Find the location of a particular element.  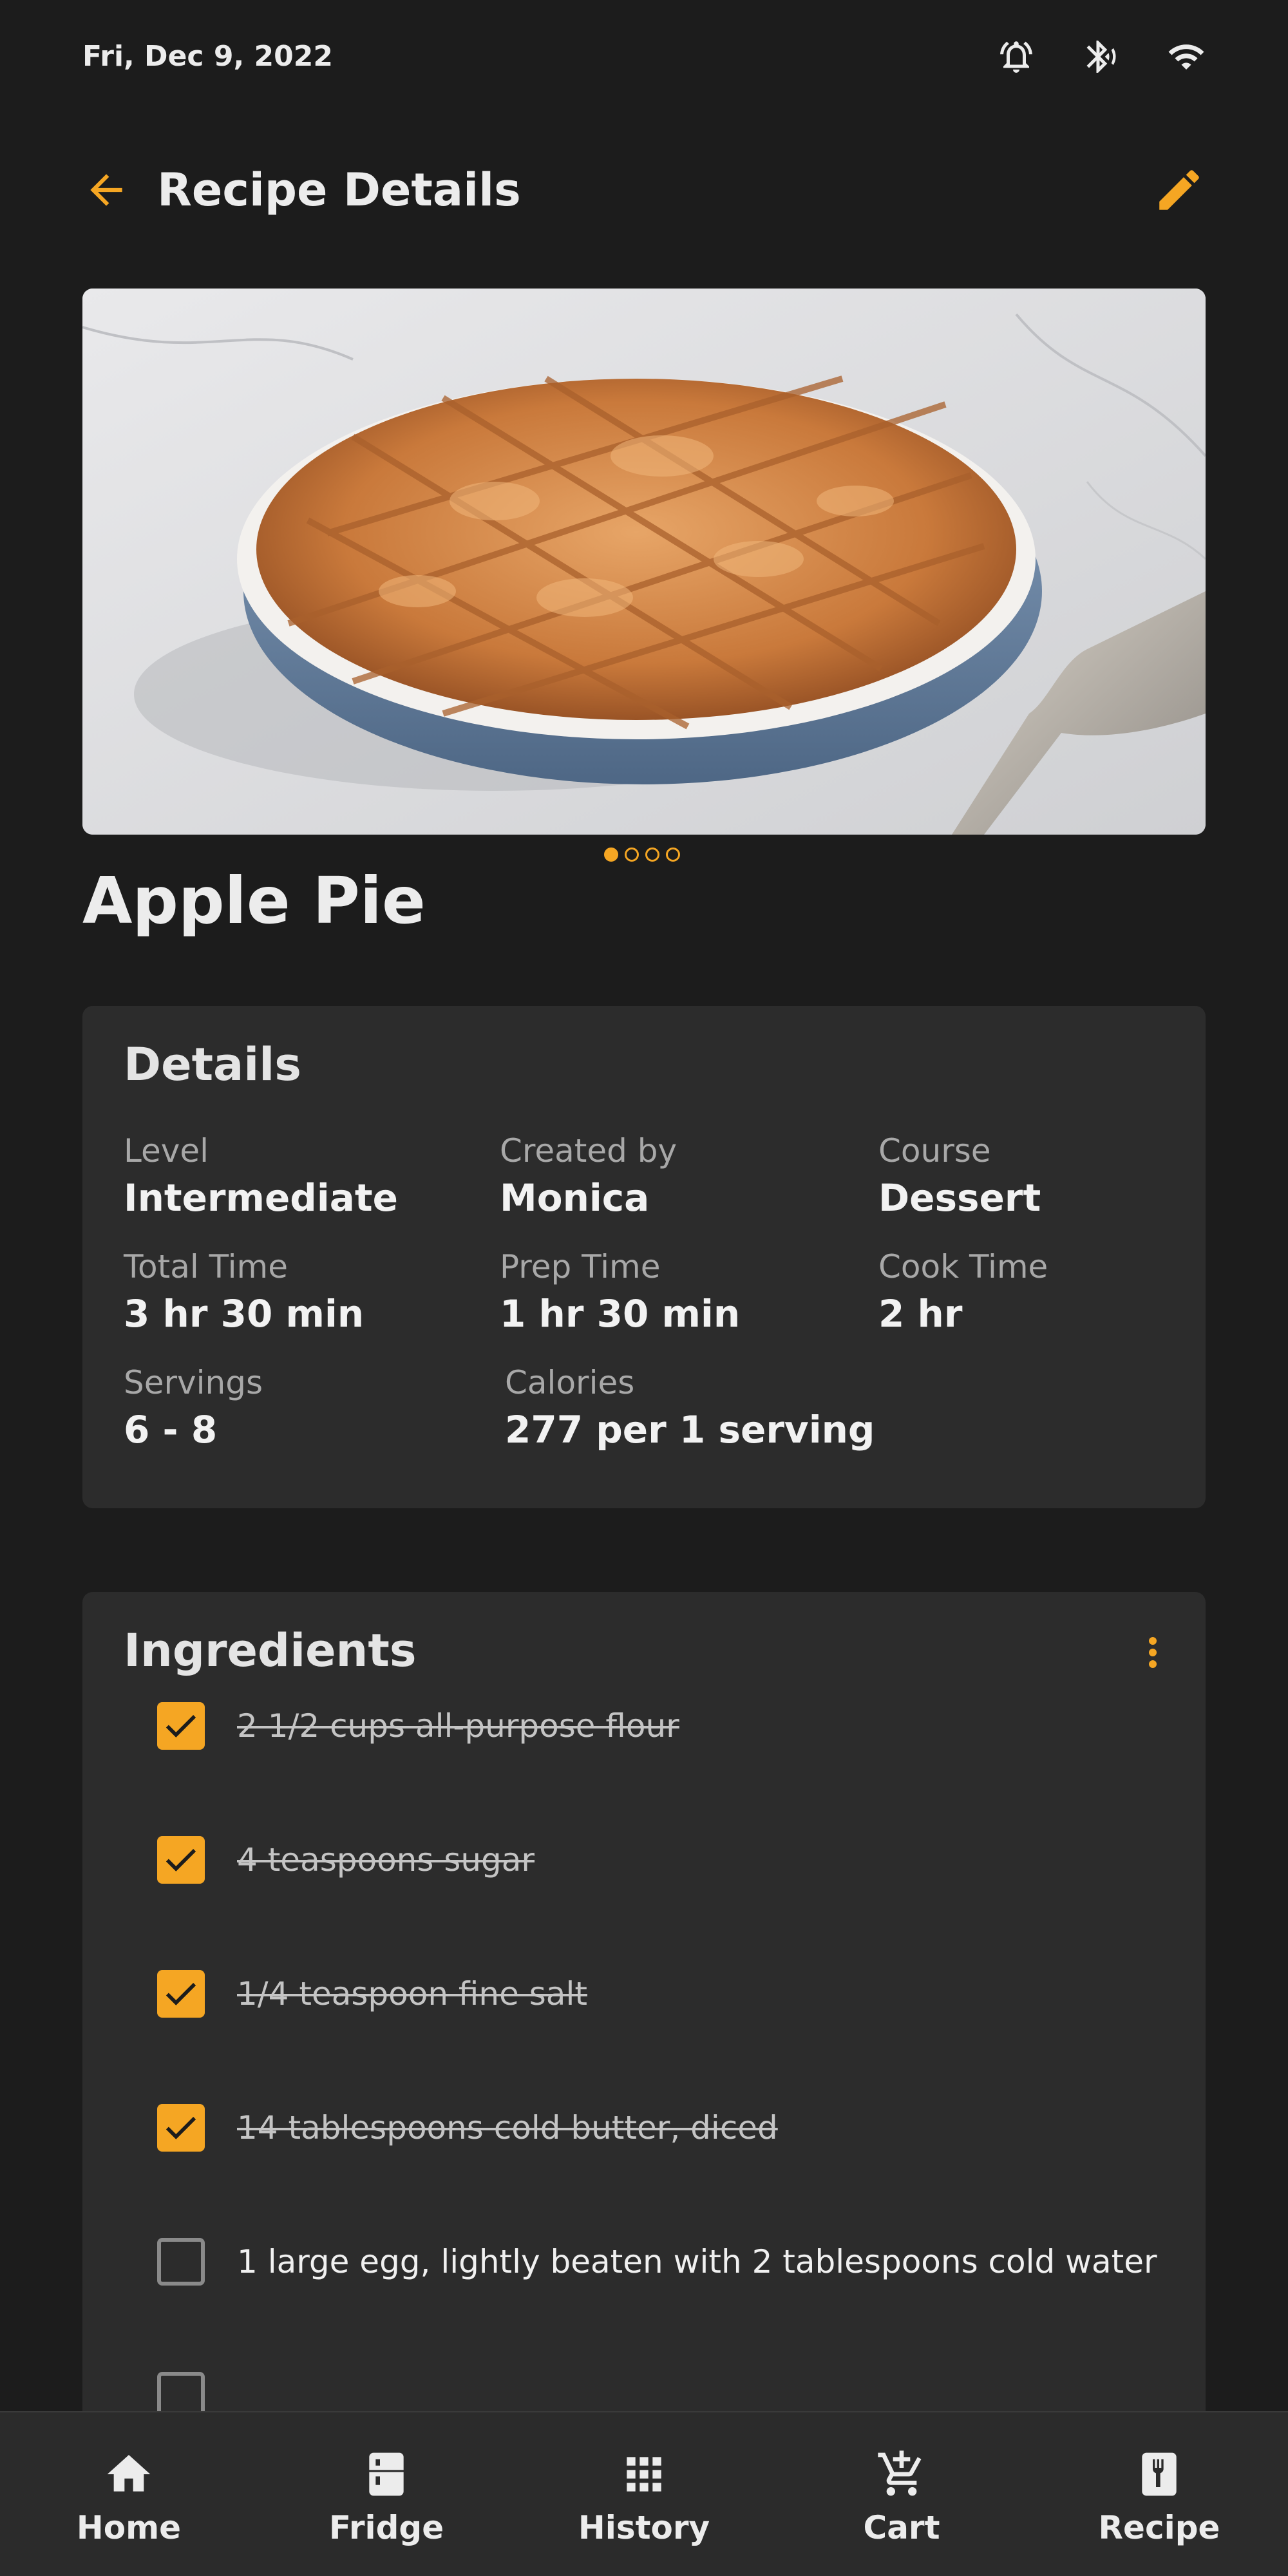

nav-cart: Cart is located at coordinates (902, 2494).